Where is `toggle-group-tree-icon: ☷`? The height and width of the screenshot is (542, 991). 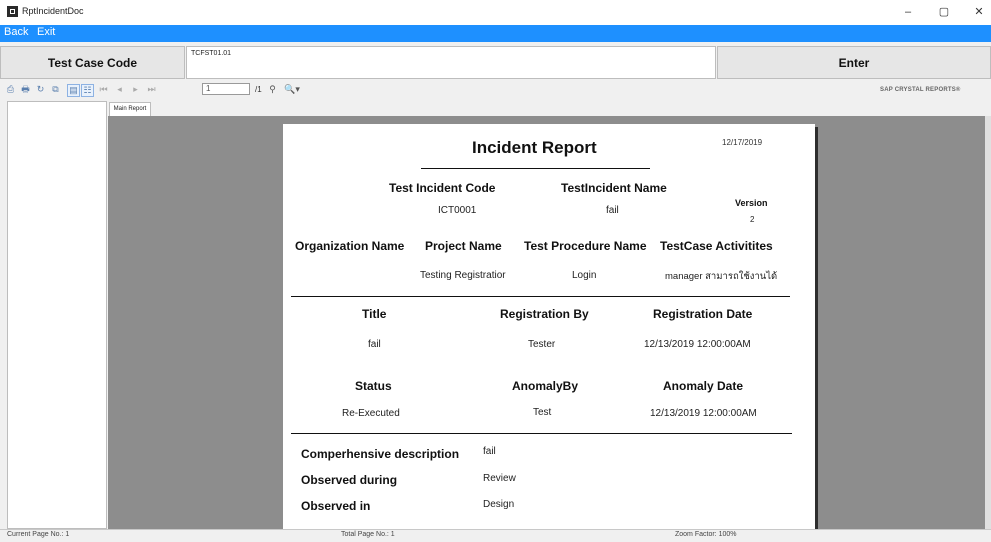
toggle-group-tree-icon: ☷ is located at coordinates (87, 90).